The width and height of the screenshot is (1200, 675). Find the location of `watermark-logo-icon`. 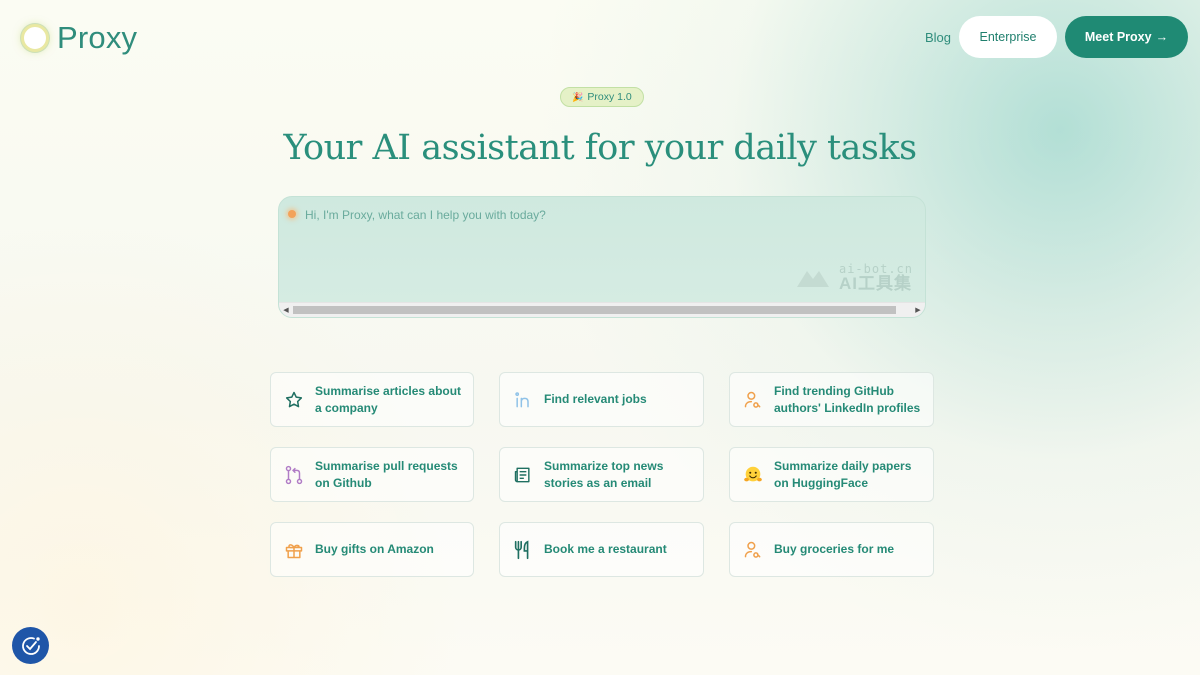

watermark-logo-icon is located at coordinates (812, 278).